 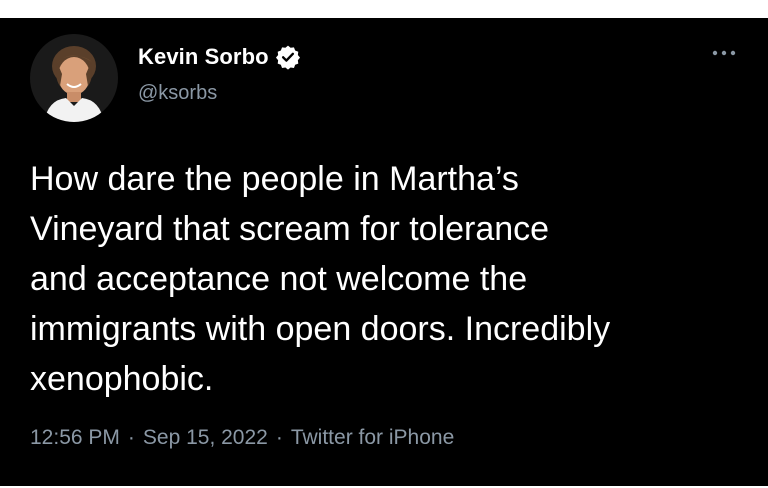 I want to click on tweet-client: Twitter for iPhone, so click(x=372, y=438).